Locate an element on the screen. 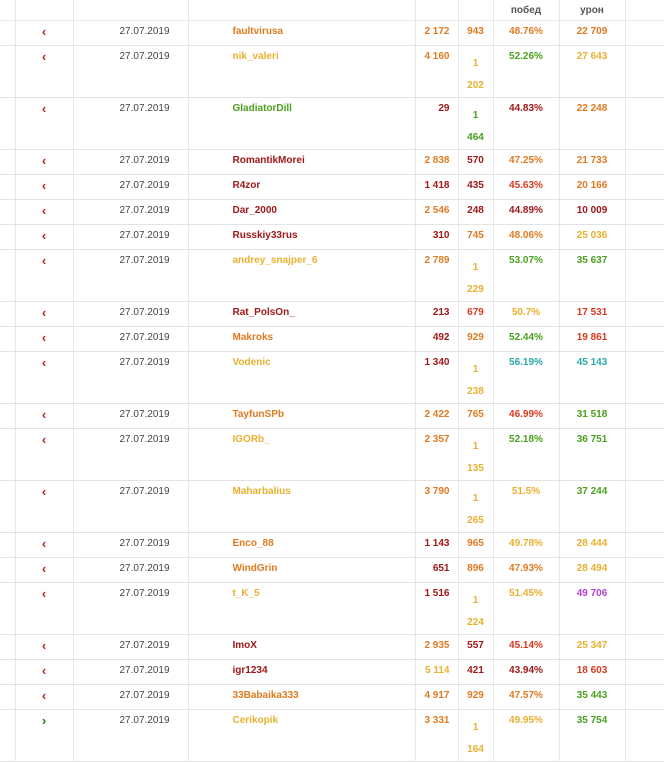 The image size is (664, 762). row-battles: 2 357 is located at coordinates (436, 454).